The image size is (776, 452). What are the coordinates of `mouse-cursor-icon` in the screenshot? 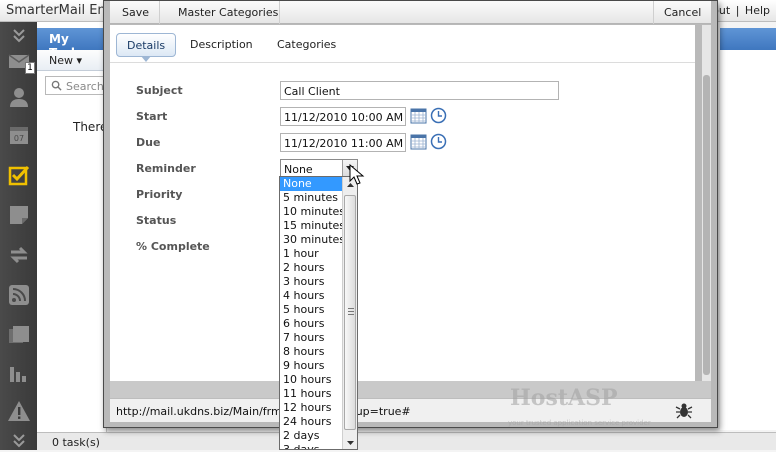 It's located at (357, 174).